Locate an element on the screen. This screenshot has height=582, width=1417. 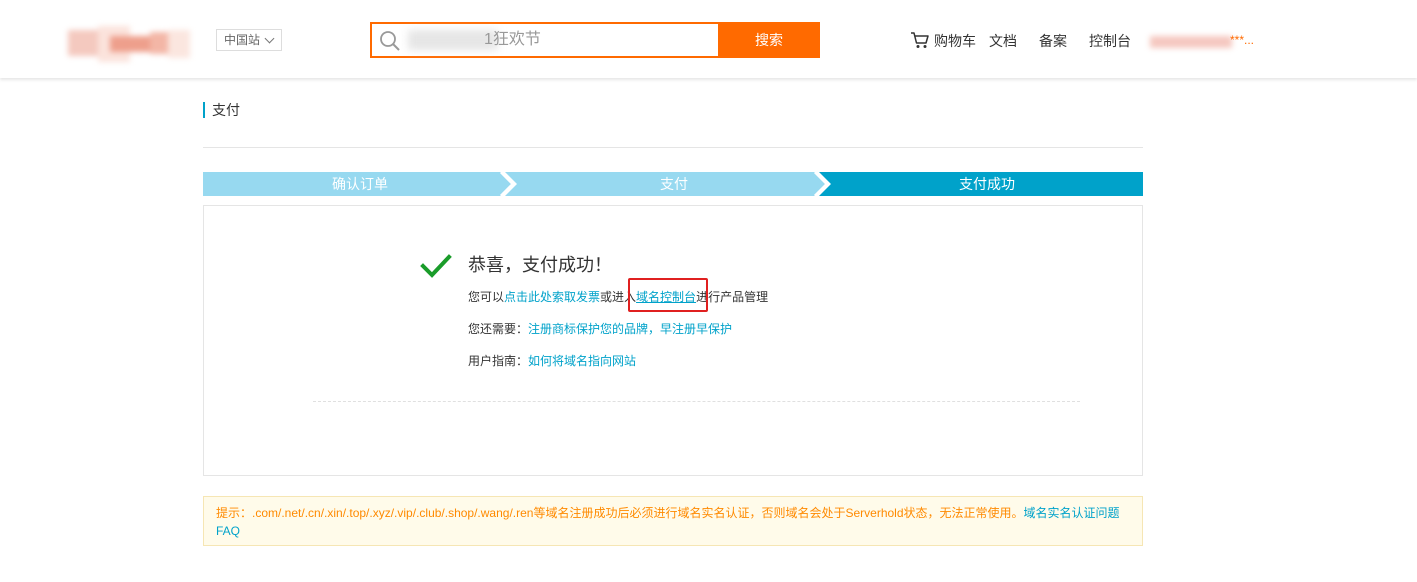
site-switch-dropdown: 中国站 is located at coordinates (249, 40).